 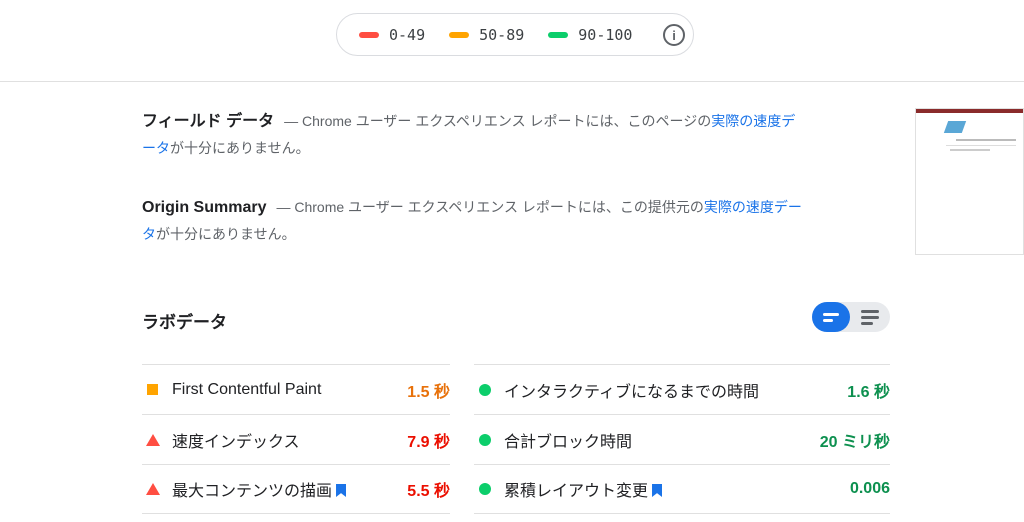 What do you see at coordinates (568, 442) in the screenshot?
I see `metric-label: 合計ブロック時間` at bounding box center [568, 442].